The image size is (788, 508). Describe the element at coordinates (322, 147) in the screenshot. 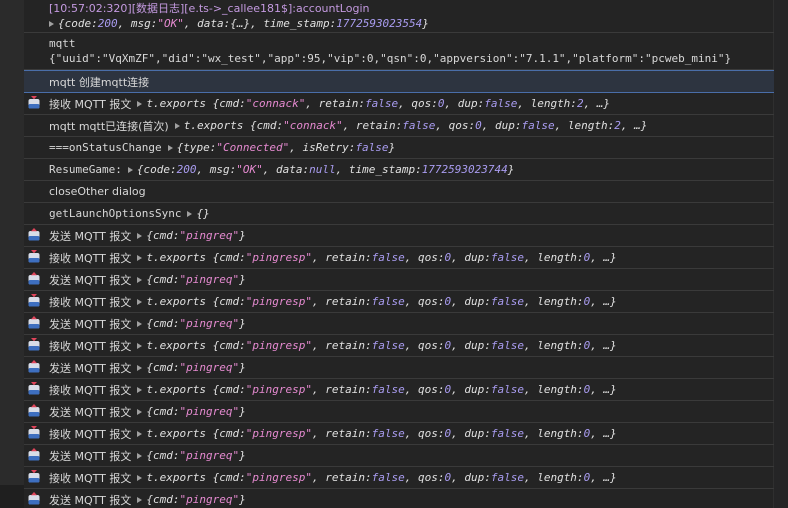

I see `object-key: , isRetry:` at that location.